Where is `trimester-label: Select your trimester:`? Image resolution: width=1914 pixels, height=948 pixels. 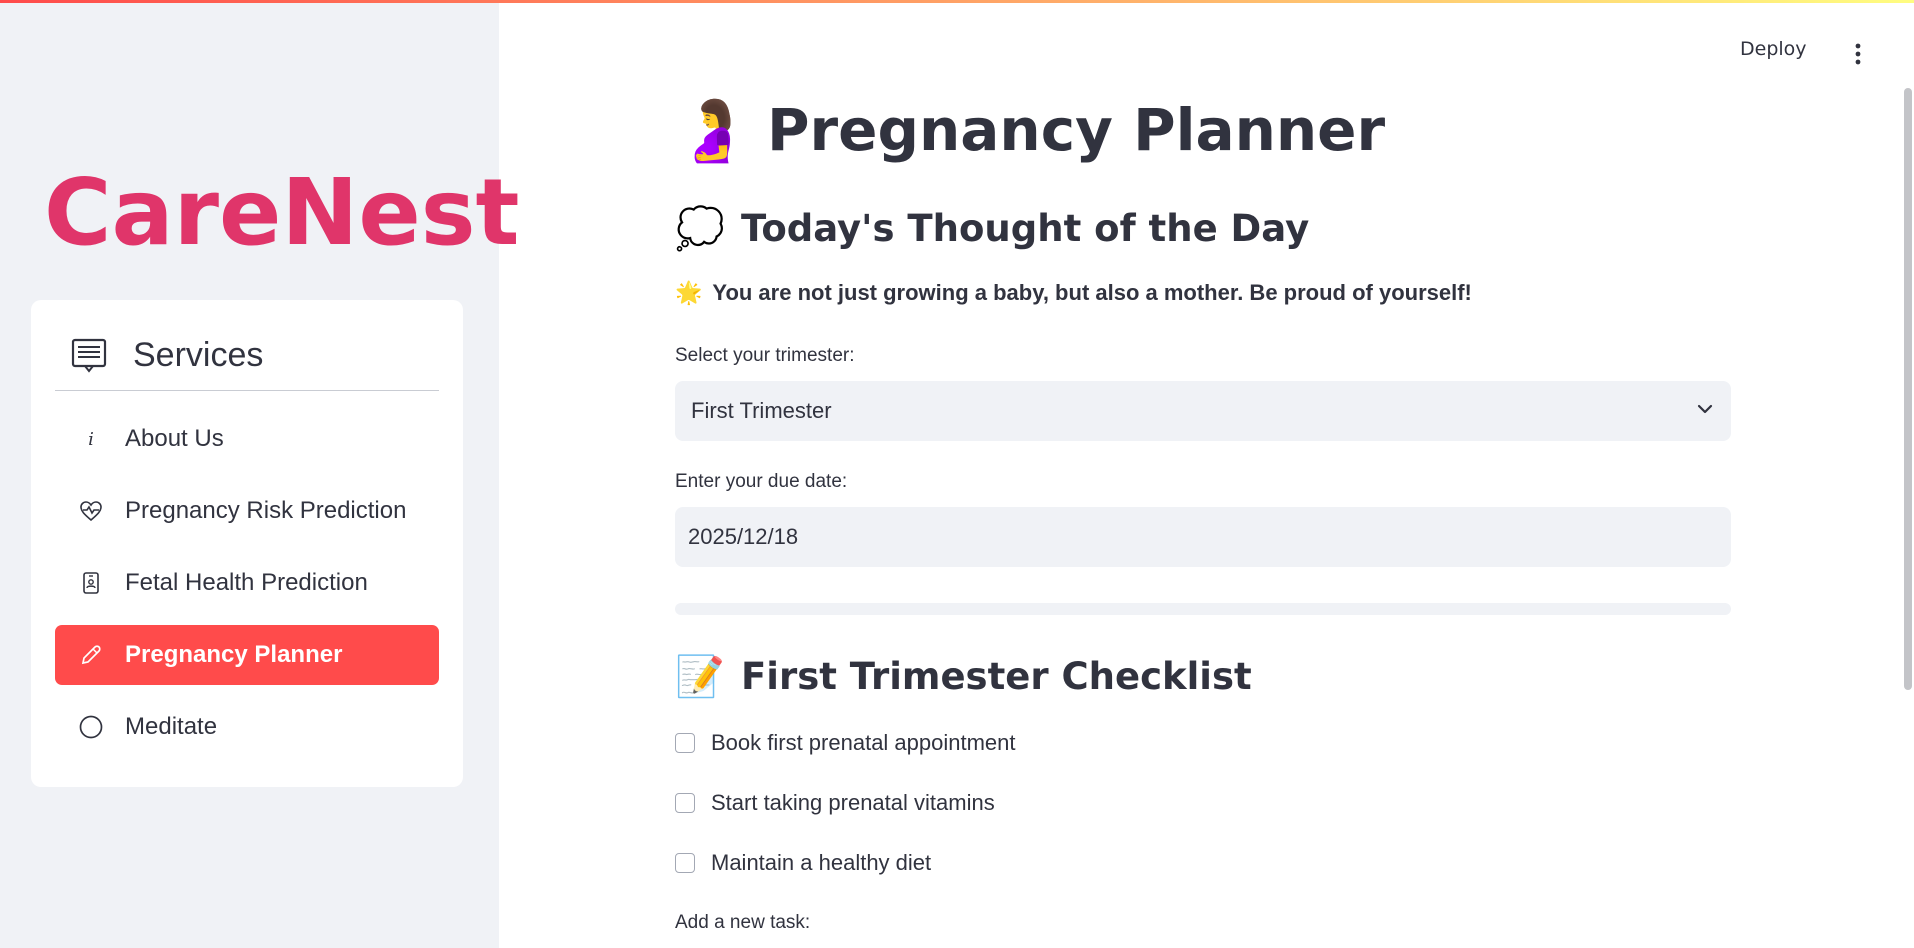 trimester-label: Select your trimester: is located at coordinates (765, 355).